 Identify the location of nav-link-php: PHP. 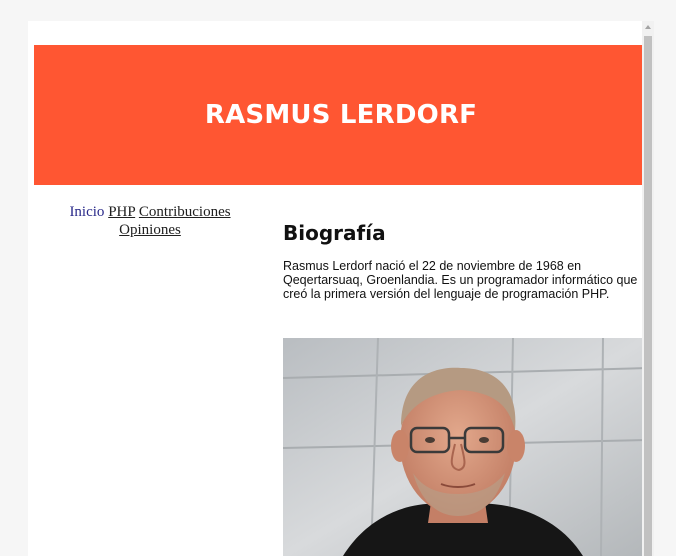
(121, 212).